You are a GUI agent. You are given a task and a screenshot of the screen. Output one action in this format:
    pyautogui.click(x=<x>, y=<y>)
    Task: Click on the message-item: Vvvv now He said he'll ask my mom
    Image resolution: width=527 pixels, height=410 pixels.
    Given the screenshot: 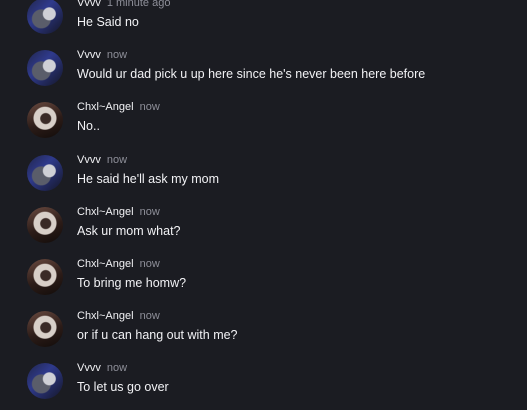 What is the action you would take?
    pyautogui.click(x=263, y=175)
    